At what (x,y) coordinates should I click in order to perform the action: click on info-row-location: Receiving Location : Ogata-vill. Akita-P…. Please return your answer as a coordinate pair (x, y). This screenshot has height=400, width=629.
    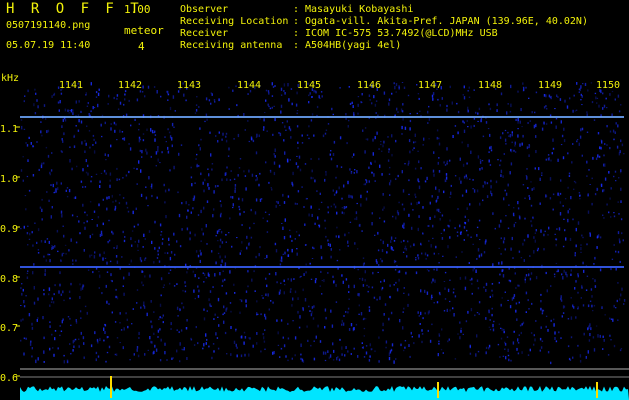
    Looking at the image, I should click on (400, 22).